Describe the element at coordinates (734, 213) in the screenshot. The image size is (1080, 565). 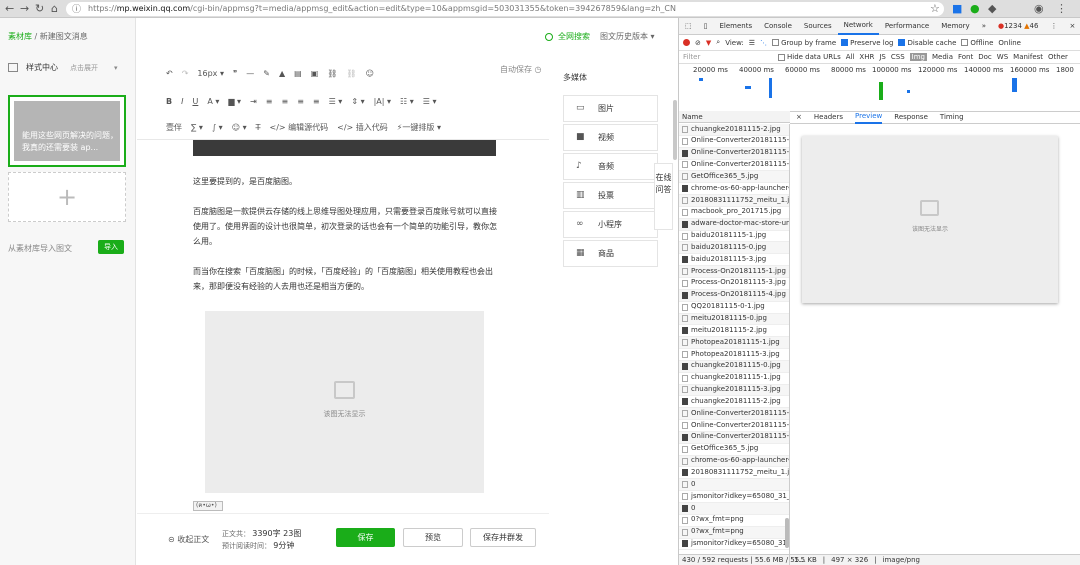
I see `request-row: macbook_pro_201715.jpg` at that location.